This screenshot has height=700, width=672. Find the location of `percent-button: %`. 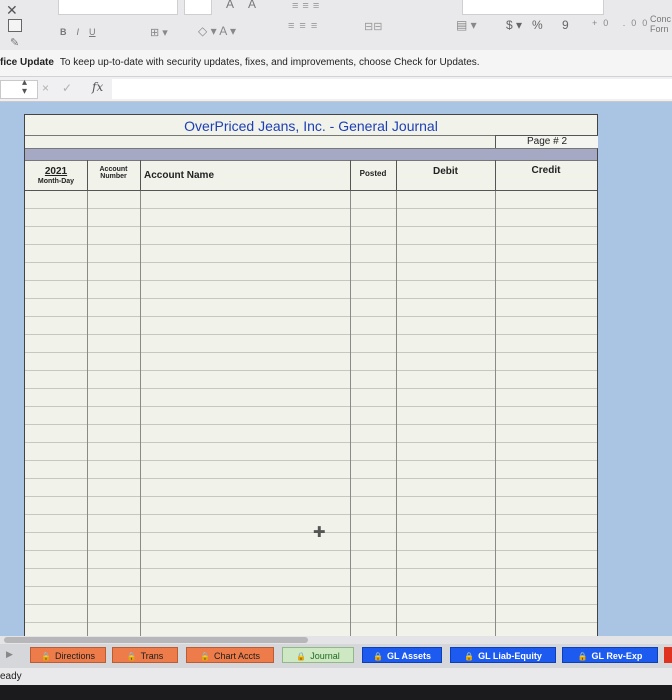

percent-button: % is located at coordinates (537, 25).